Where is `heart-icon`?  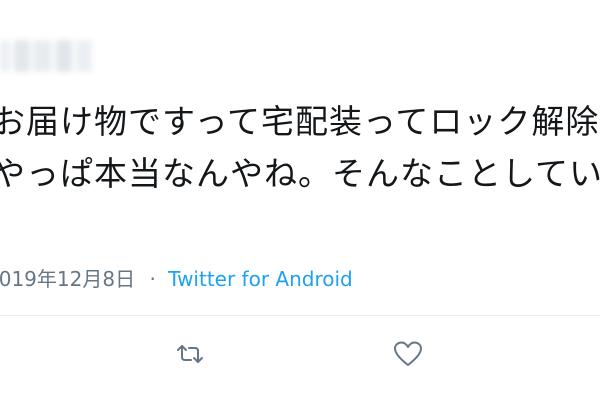
heart-icon is located at coordinates (408, 353).